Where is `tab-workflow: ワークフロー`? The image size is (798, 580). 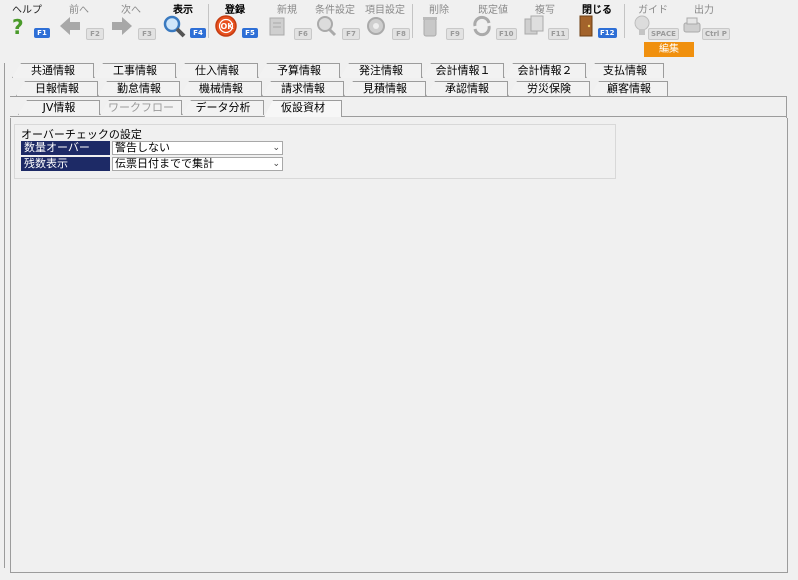 tab-workflow: ワークフロー is located at coordinates (141, 107).